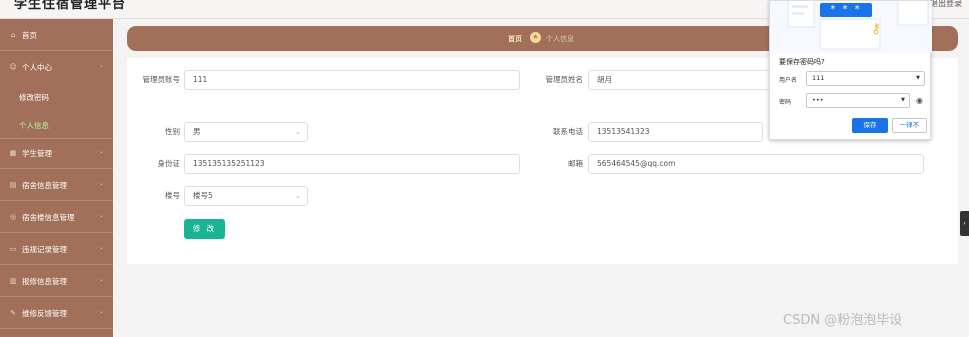 The width and height of the screenshot is (969, 337). Describe the element at coordinates (13, 313) in the screenshot. I see `tool-icon: ✎` at that location.